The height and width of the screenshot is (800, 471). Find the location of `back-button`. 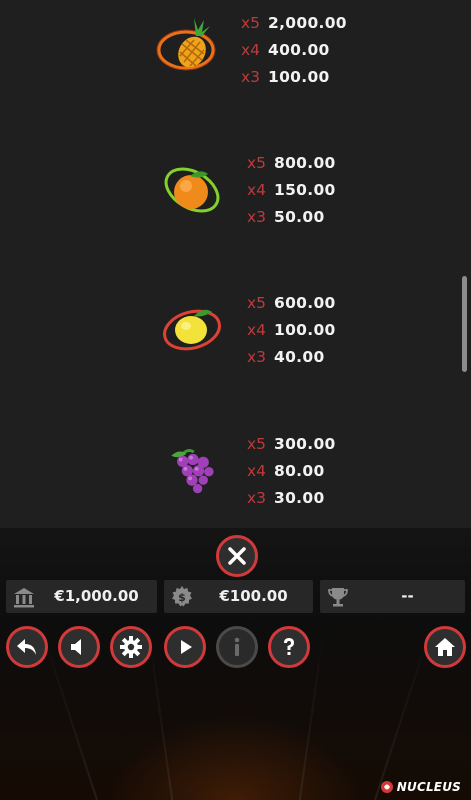

back-button is located at coordinates (27, 647).